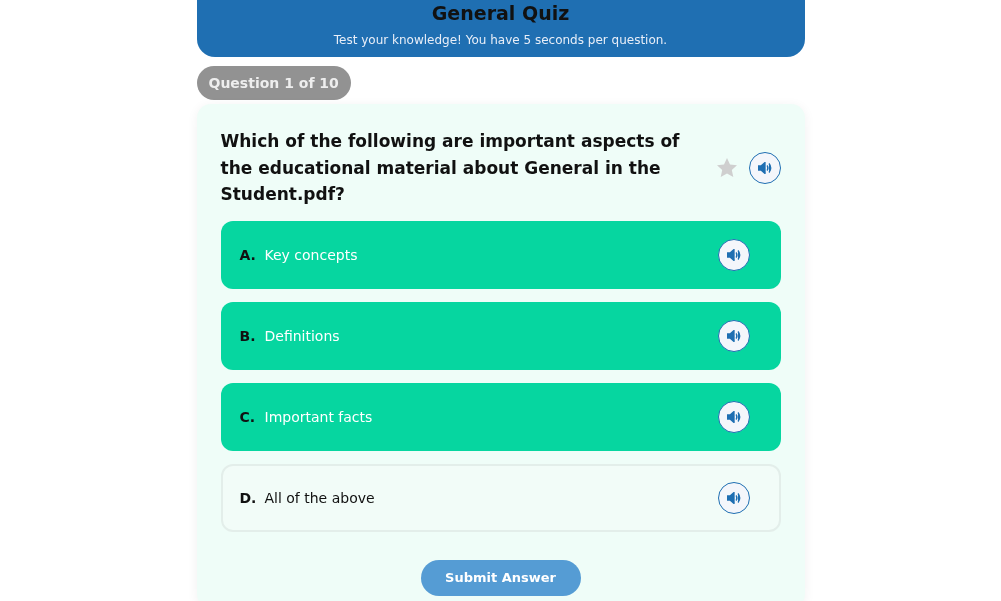 Image resolution: width=1001 pixels, height=601 pixels. What do you see at coordinates (500, 40) in the screenshot?
I see `quiz-subtitle: Test your knowledge! You have 5 seconds per question.` at bounding box center [500, 40].